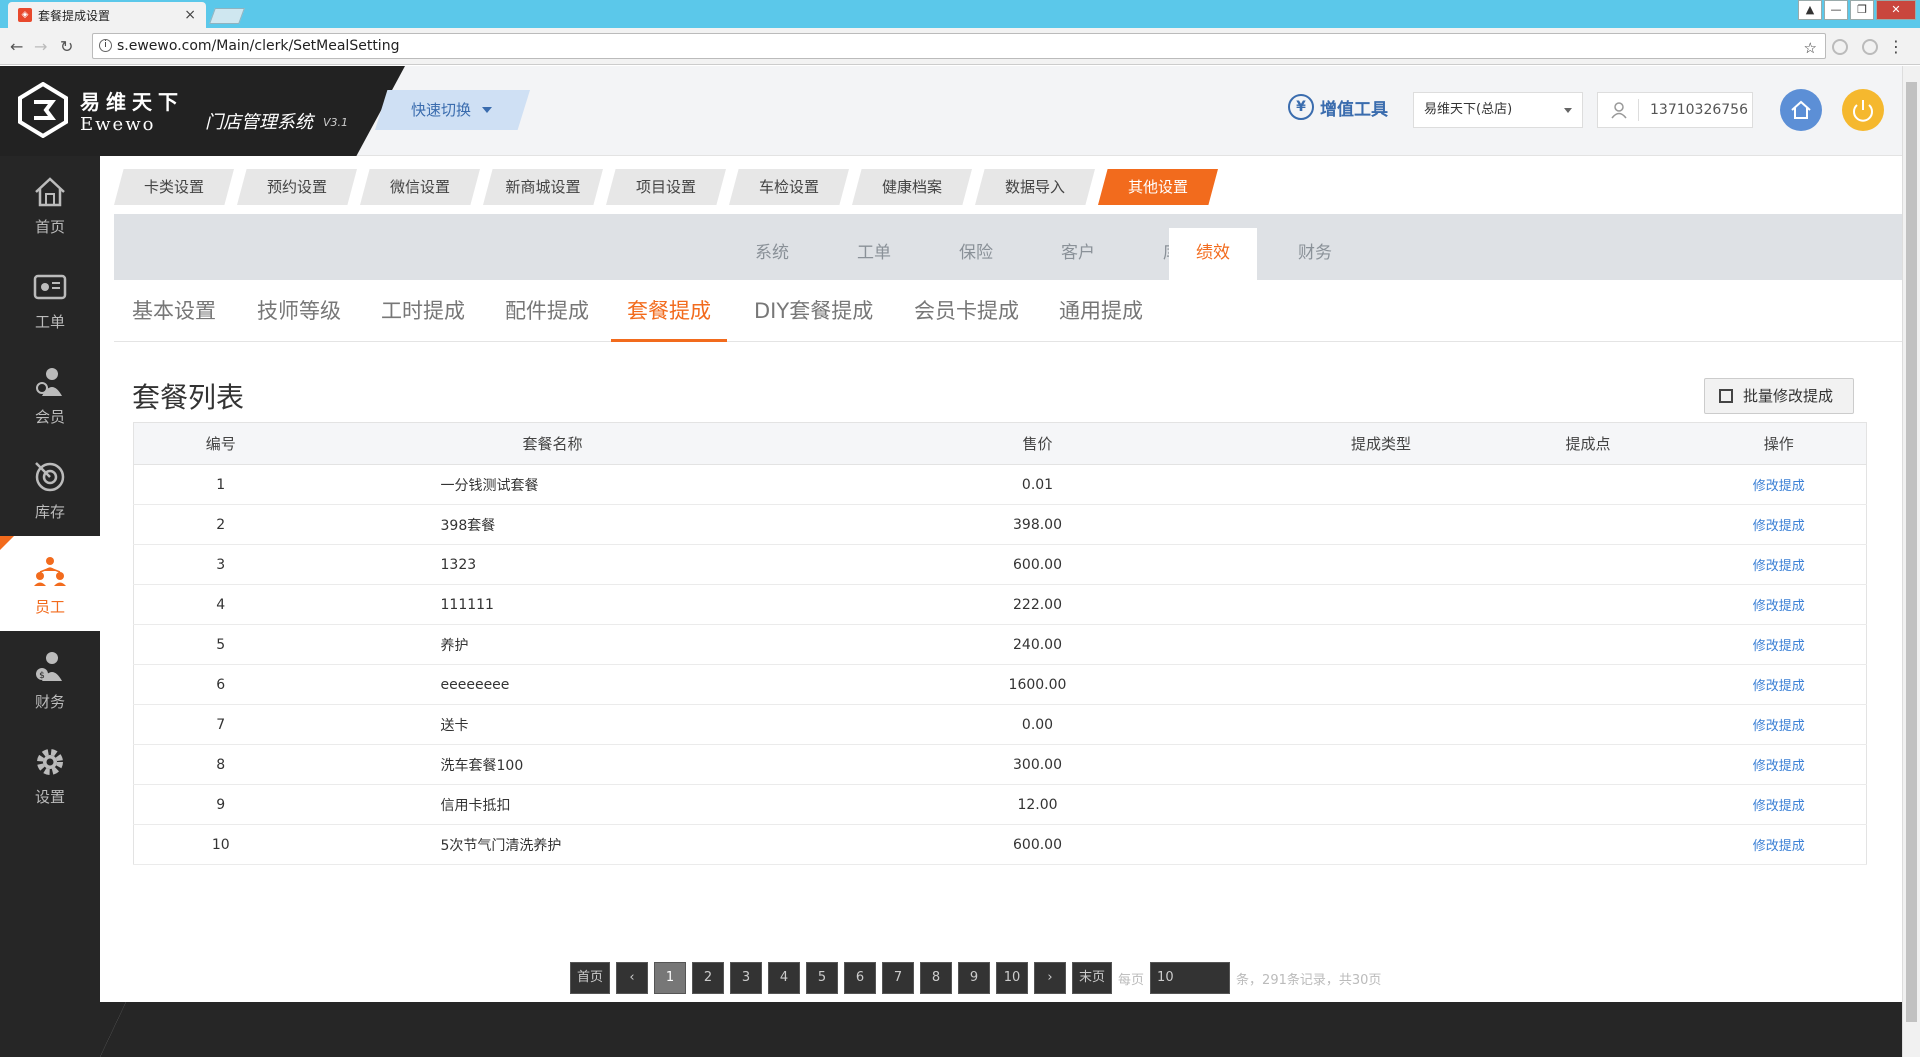 Image resolution: width=1920 pixels, height=1057 pixels. Describe the element at coordinates (1896, 10) in the screenshot. I see `close-window-icon: ✕` at that location.